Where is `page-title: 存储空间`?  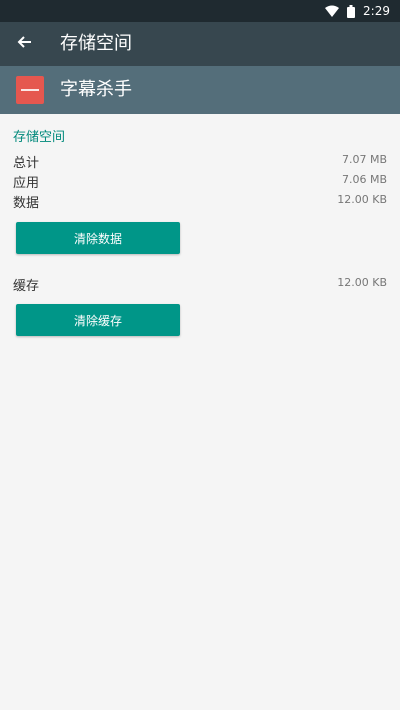 page-title: 存储空间 is located at coordinates (96, 43).